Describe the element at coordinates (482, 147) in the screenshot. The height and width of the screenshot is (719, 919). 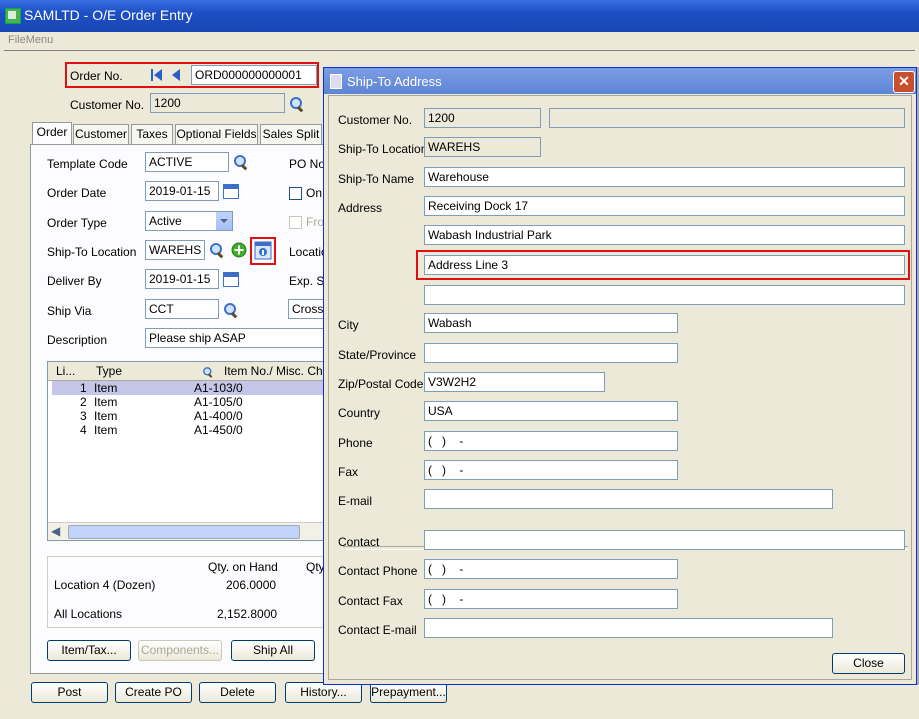
I see `ship-to-location-field: WAREHS` at that location.